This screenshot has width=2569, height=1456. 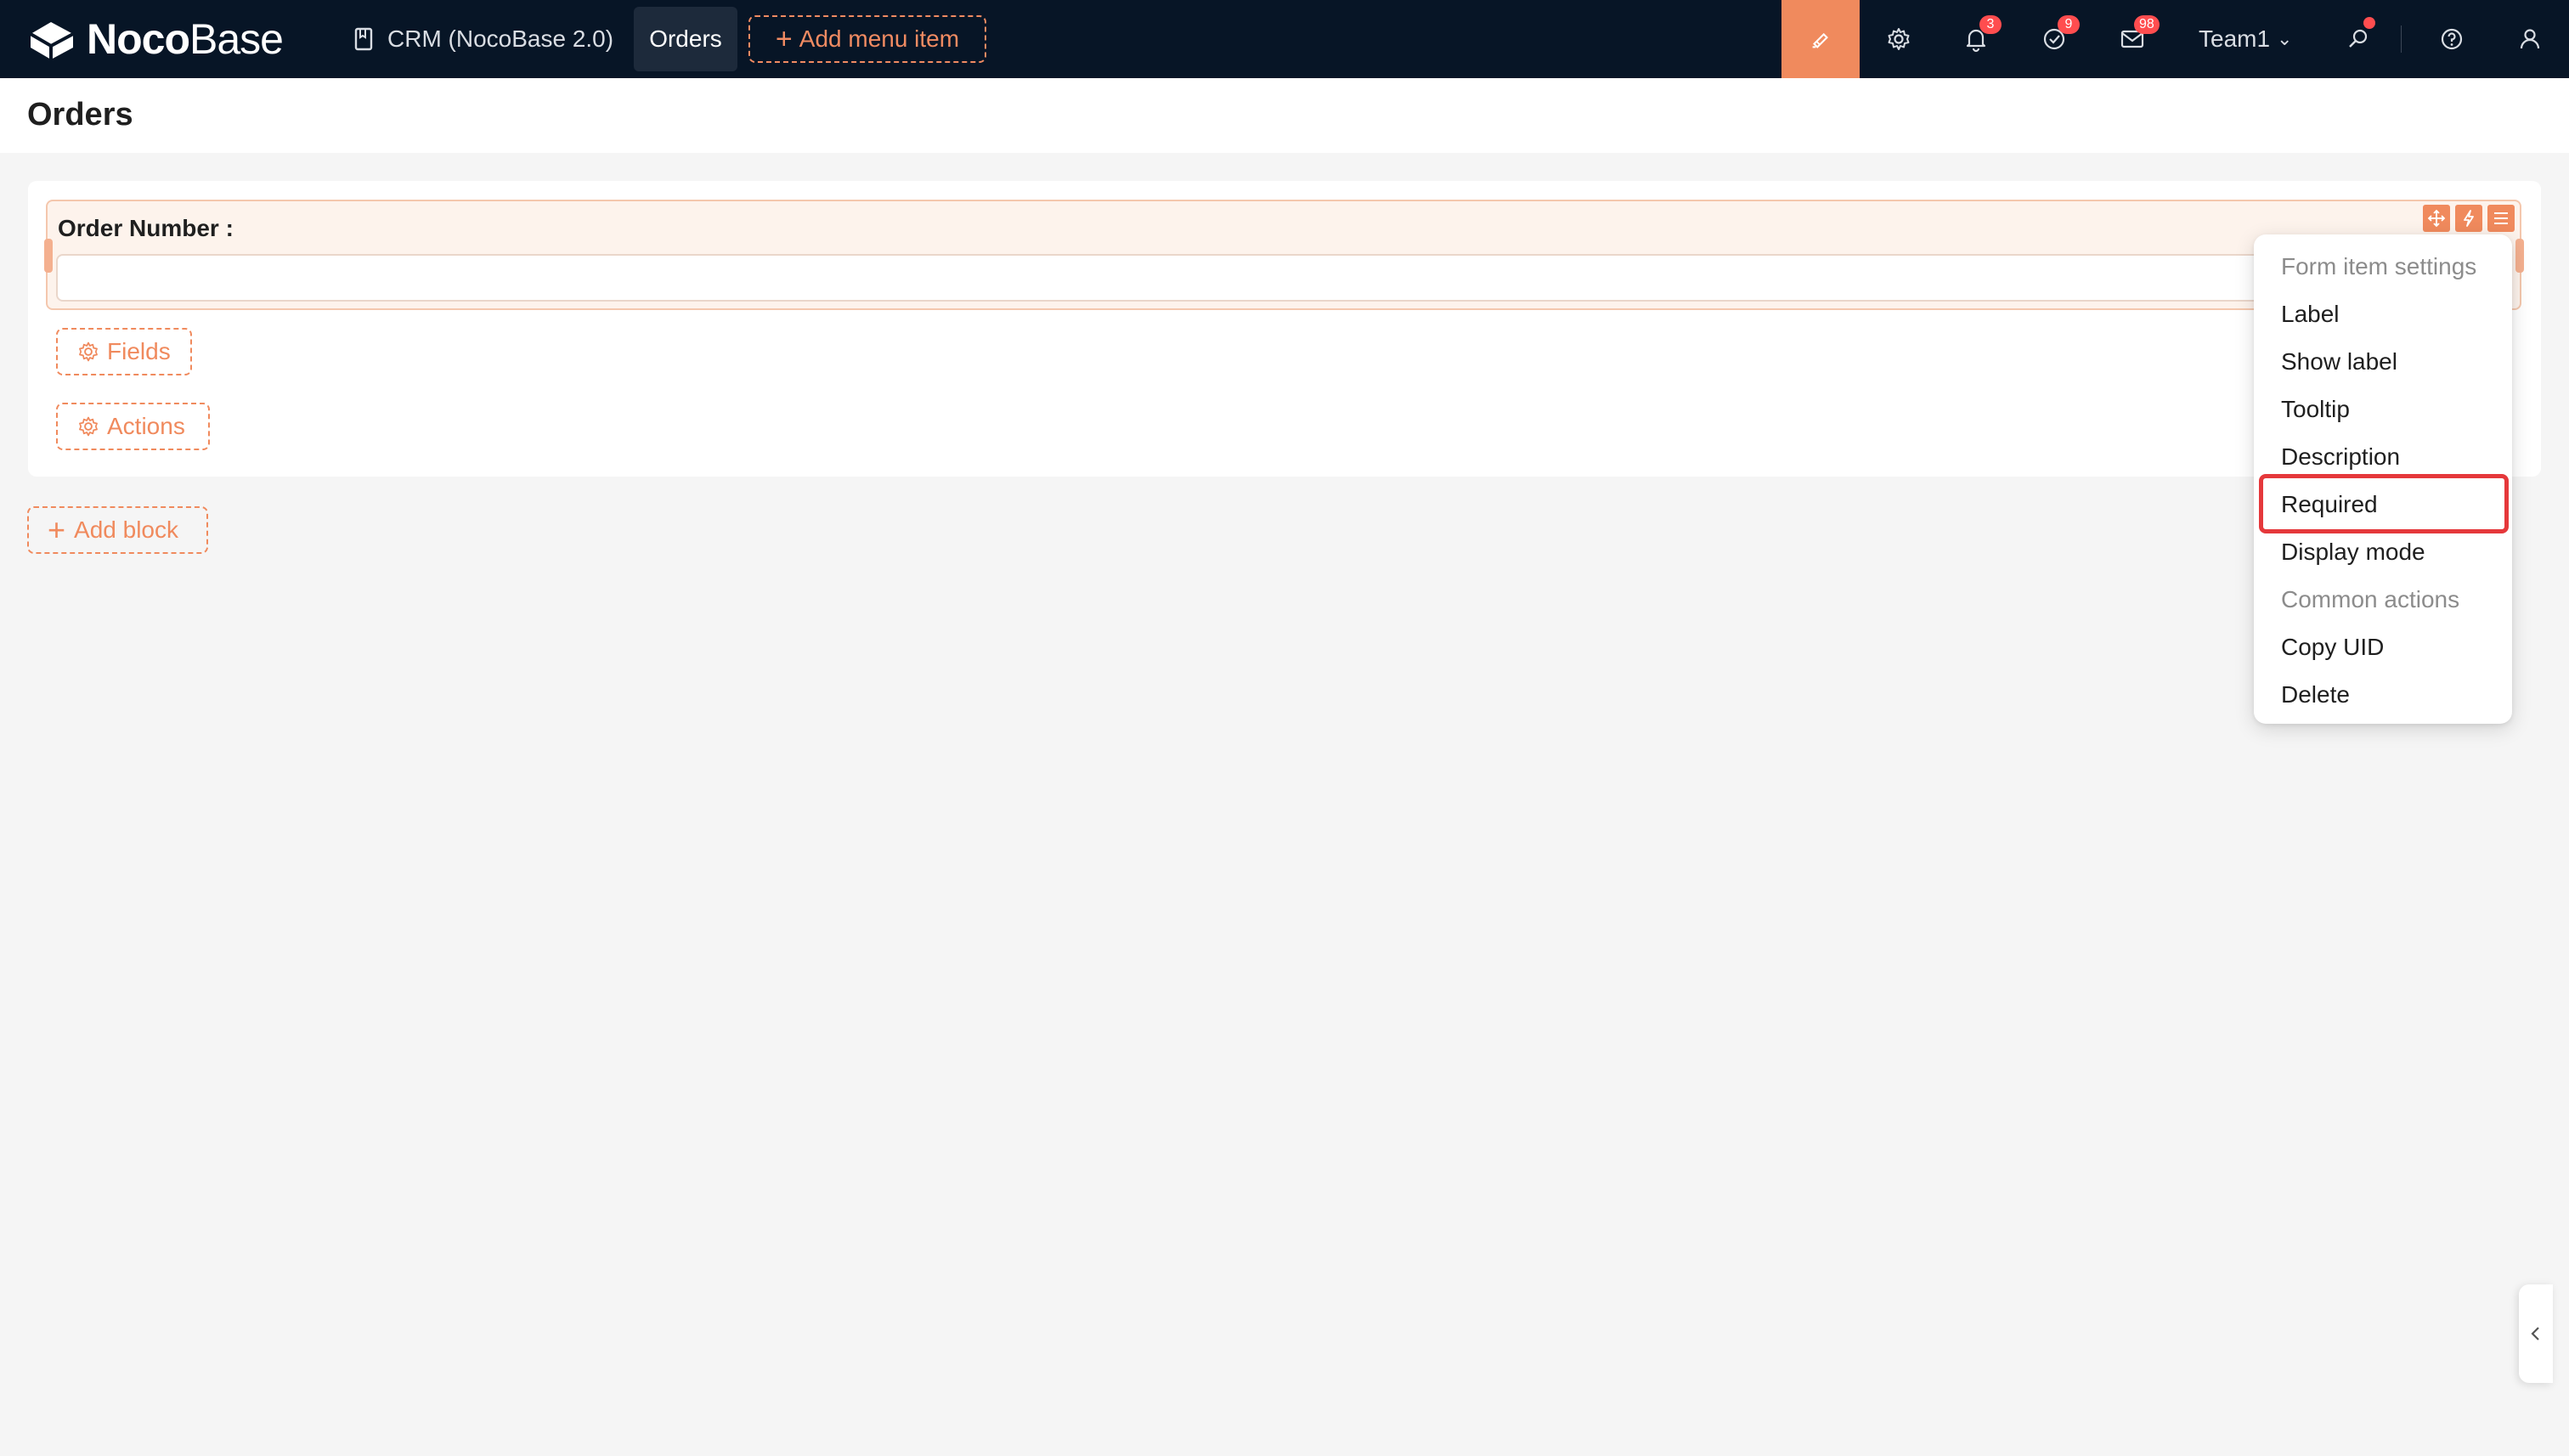 I want to click on document-icon, so click(x=364, y=39).